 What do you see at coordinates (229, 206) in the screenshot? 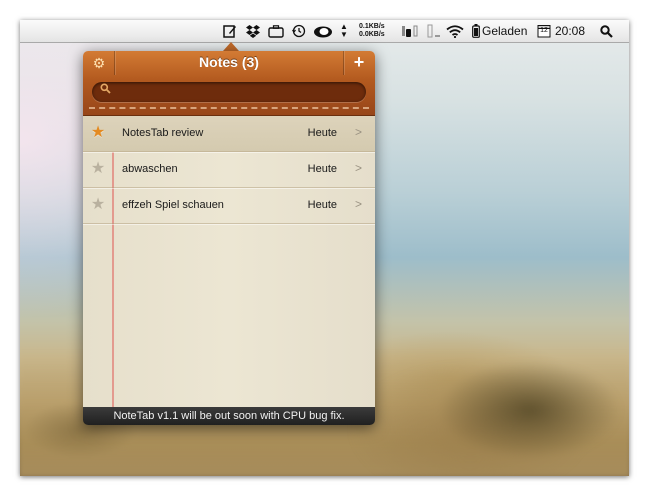
I see `list-item: ★ effzeh Spiel schauen Heute >` at bounding box center [229, 206].